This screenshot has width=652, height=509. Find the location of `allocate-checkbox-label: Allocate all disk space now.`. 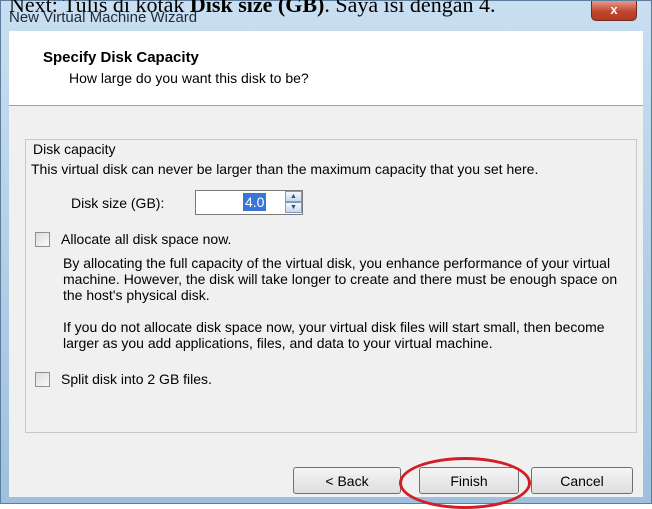

allocate-checkbox-label: Allocate all disk space now. is located at coordinates (146, 239).